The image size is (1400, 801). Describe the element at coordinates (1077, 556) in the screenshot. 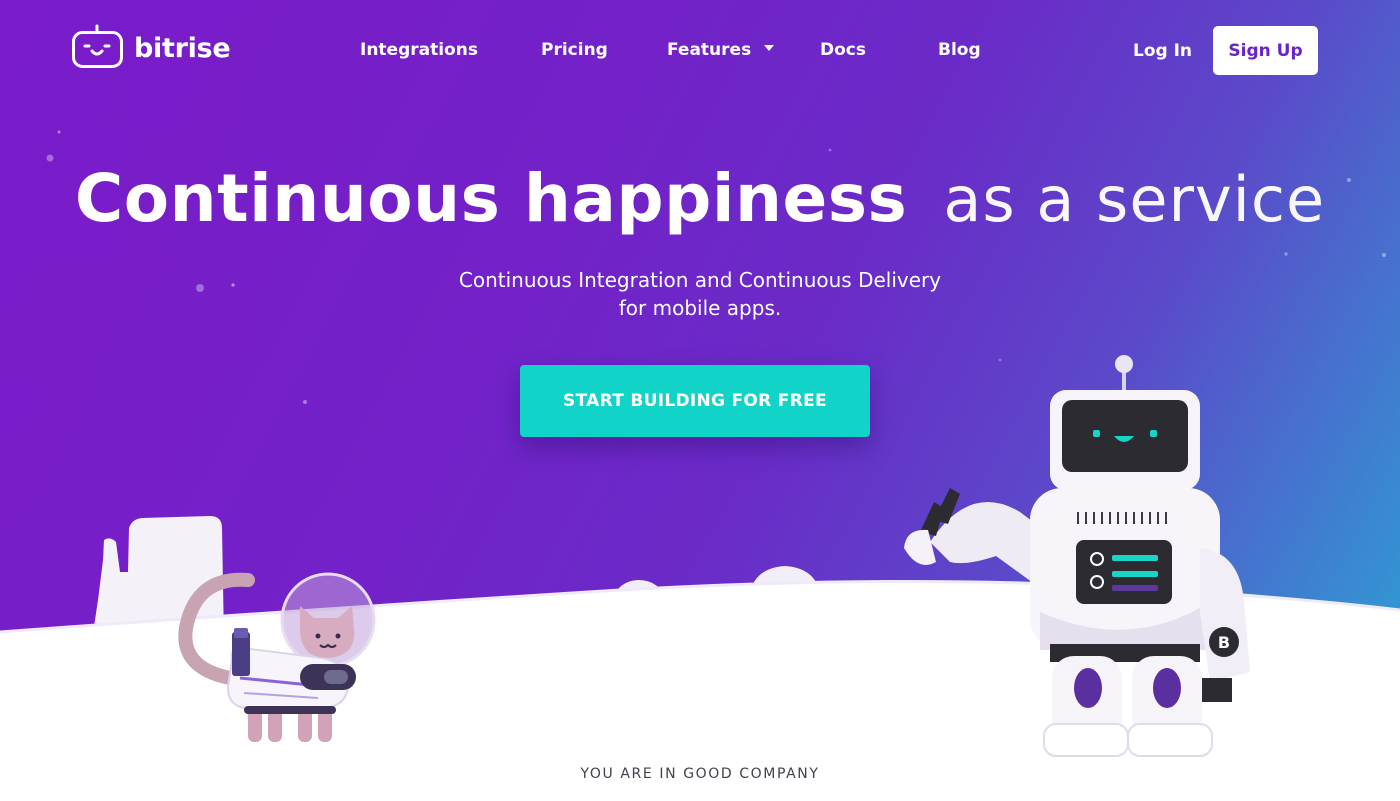

I see `robot-illustration: B` at that location.